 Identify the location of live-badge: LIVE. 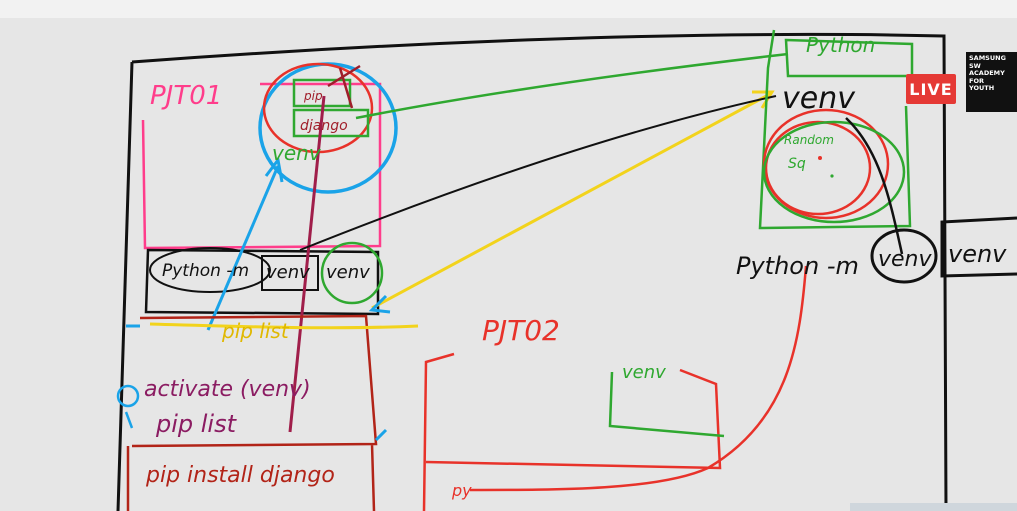
(931, 89).